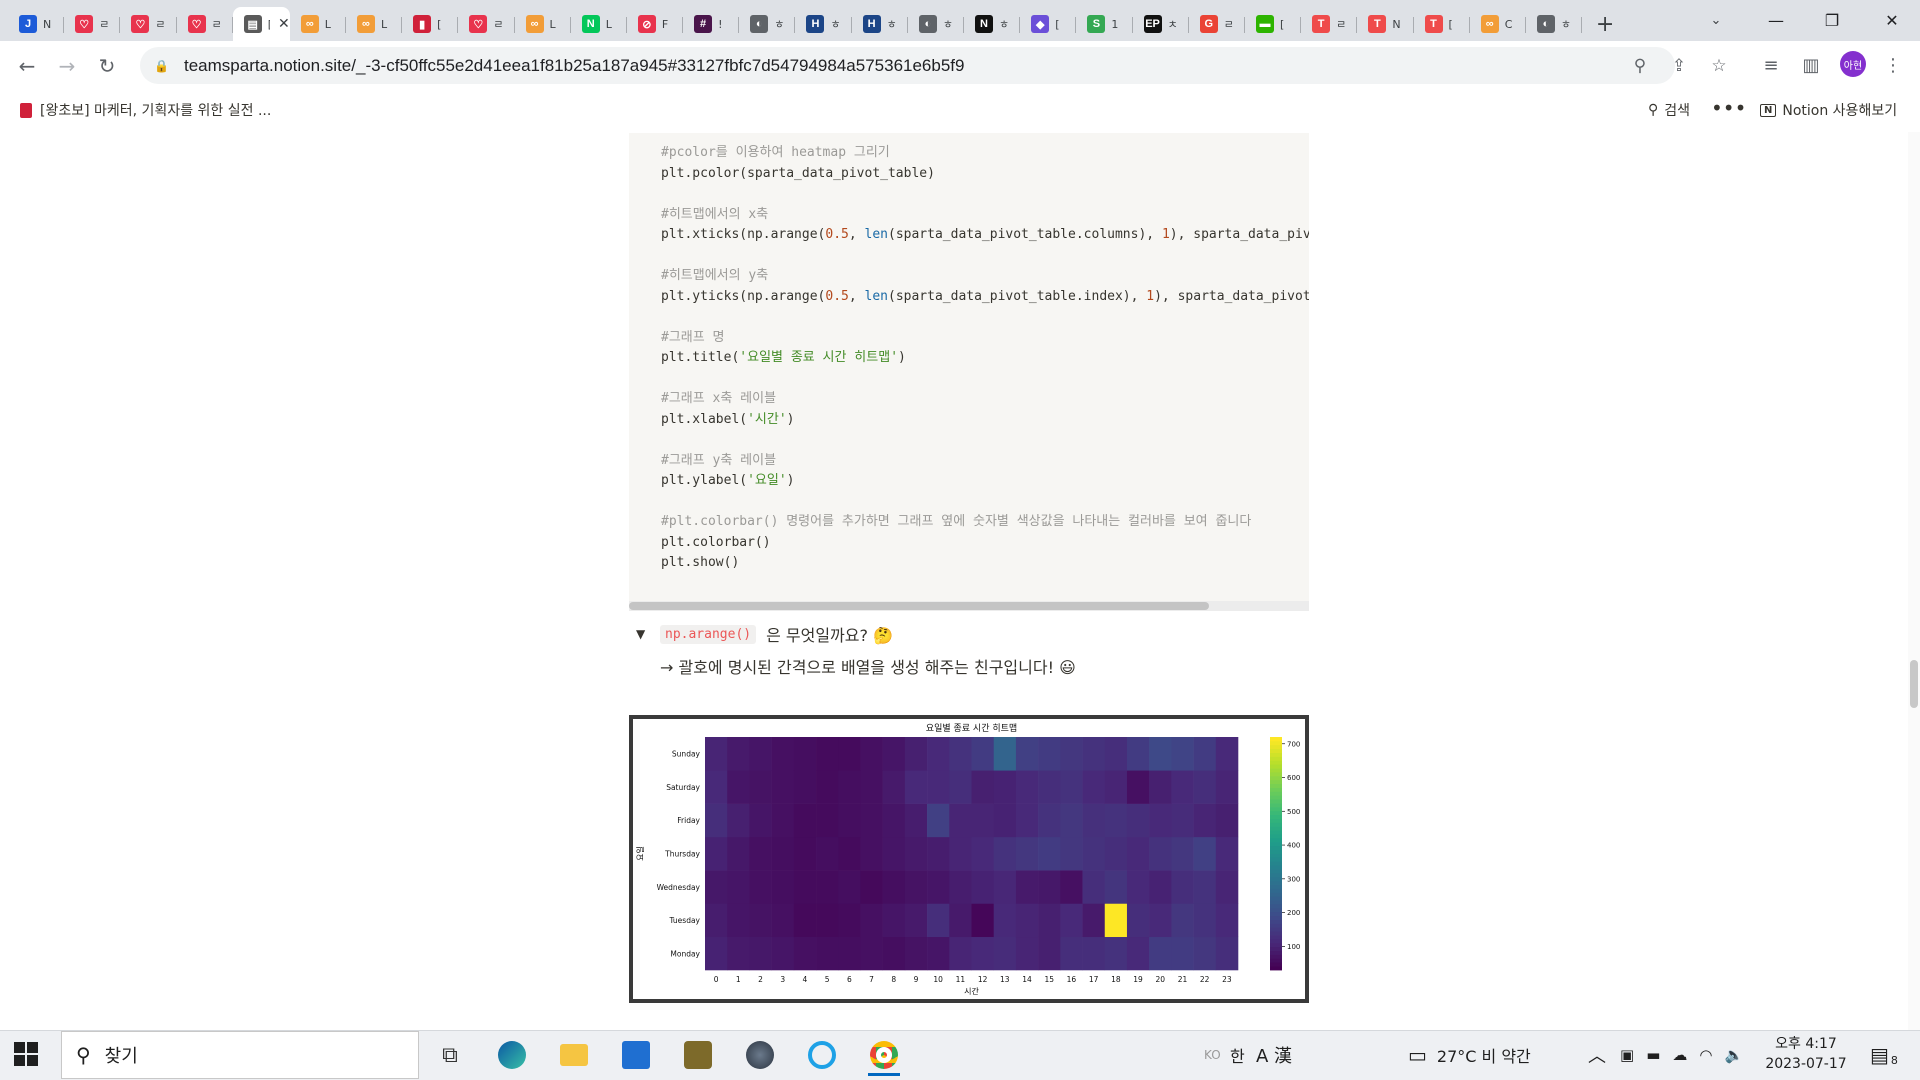 The height and width of the screenshot is (1080, 1920). I want to click on page-scrollbar, so click(1914, 581).